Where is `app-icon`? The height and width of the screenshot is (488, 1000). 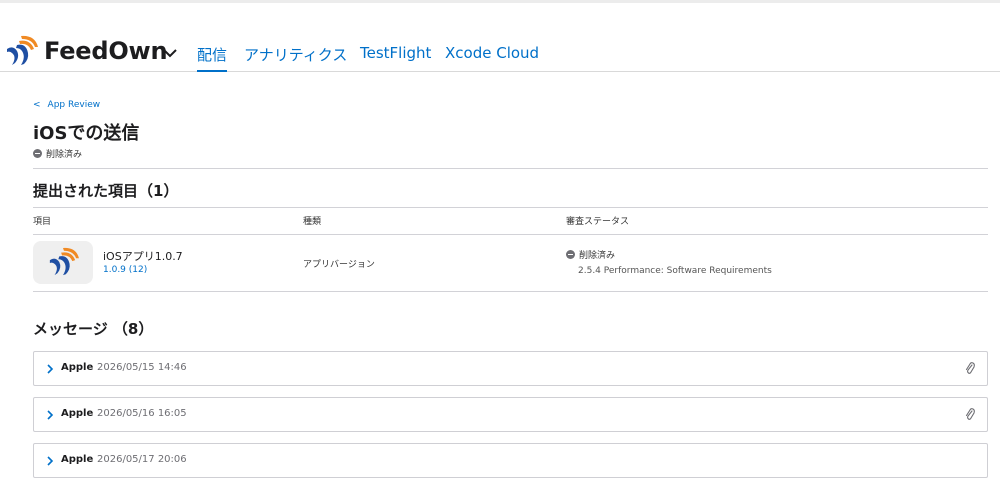 app-icon is located at coordinates (64, 261).